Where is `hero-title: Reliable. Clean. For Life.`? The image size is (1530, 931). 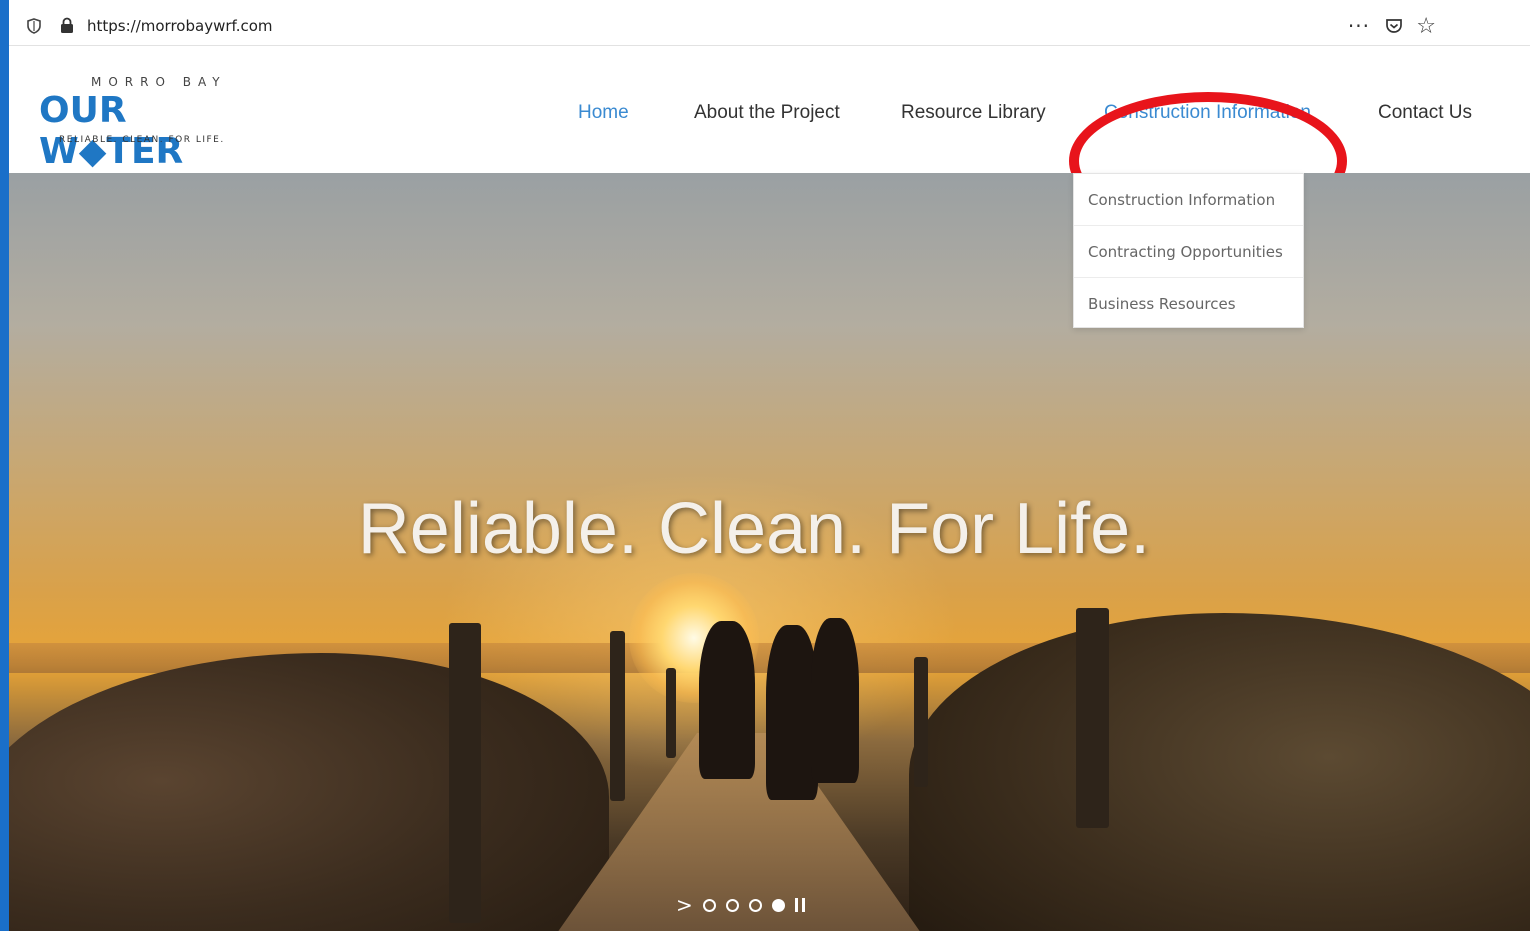
hero-title: Reliable. Clean. For Life. is located at coordinates (754, 529).